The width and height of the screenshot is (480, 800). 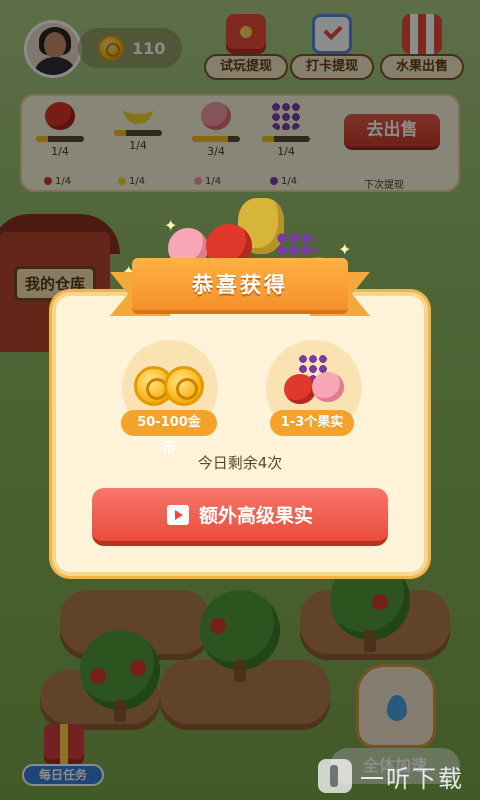 I want to click on watermark-logo-icon, so click(x=335, y=776).